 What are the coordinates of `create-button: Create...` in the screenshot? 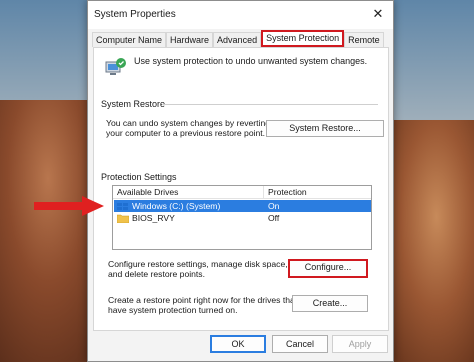 It's located at (330, 303).